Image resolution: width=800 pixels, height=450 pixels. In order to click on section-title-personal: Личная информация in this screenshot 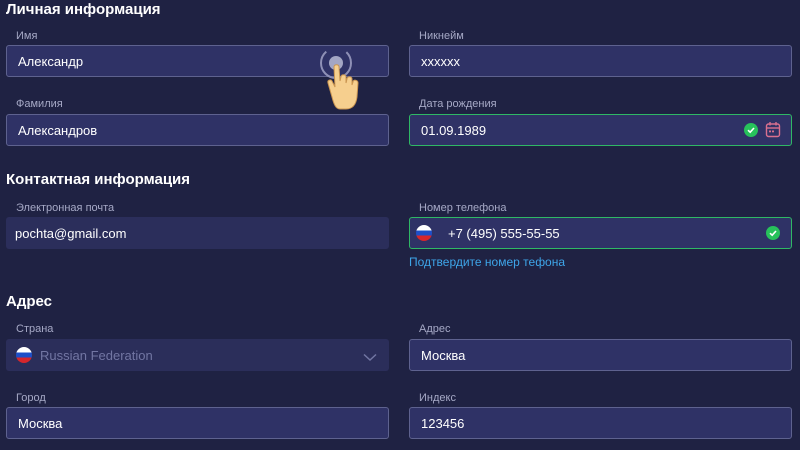, I will do `click(83, 9)`.